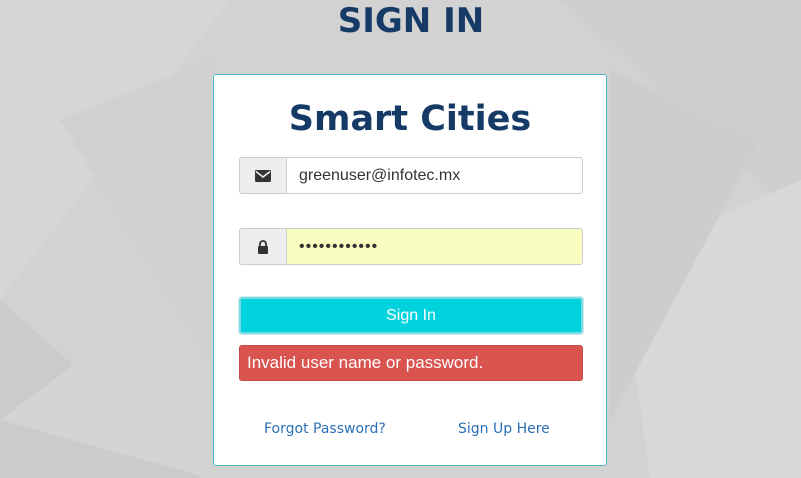  Describe the element at coordinates (434, 246) in the screenshot. I see `password-field` at that location.